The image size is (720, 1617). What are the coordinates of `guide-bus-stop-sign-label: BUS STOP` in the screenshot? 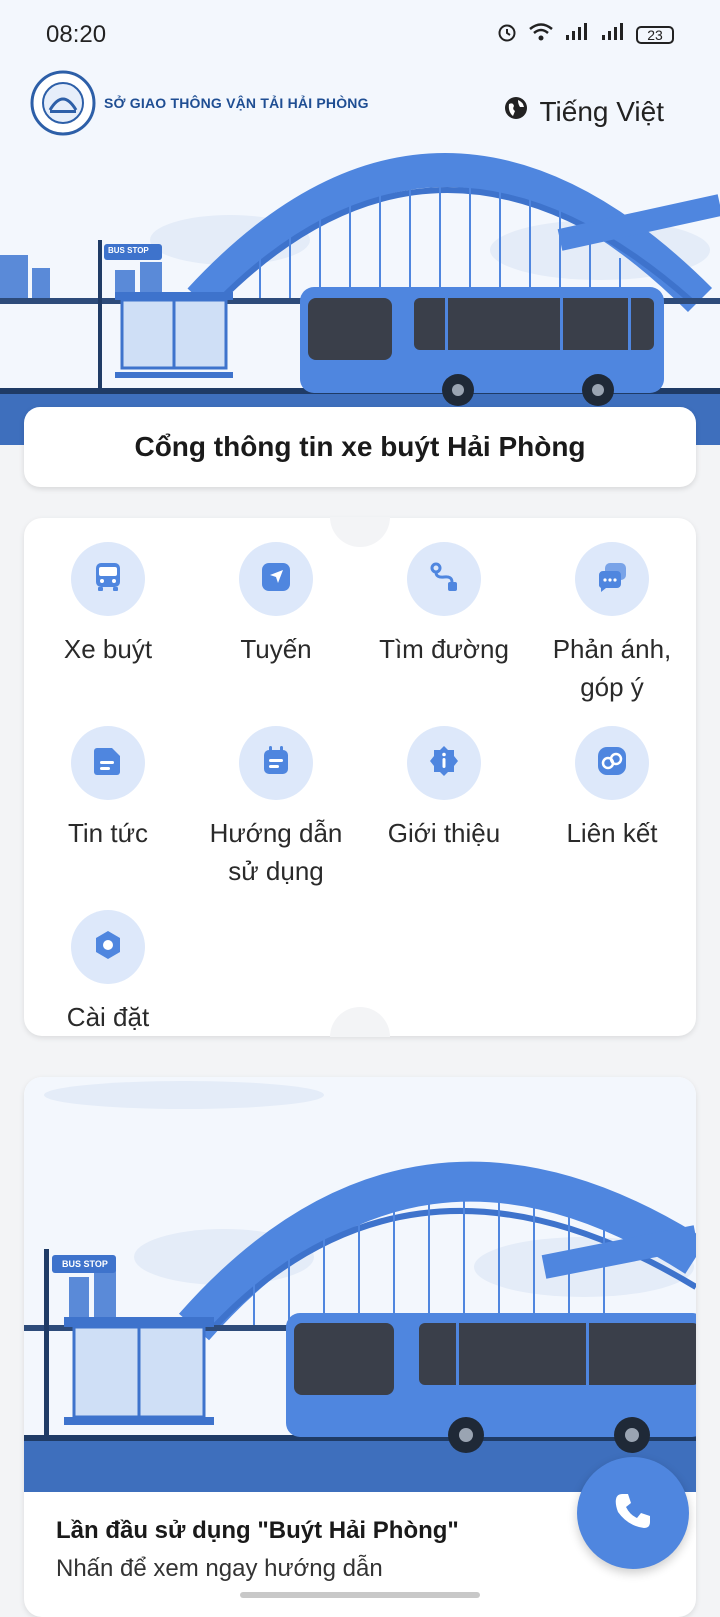 It's located at (85, 1264).